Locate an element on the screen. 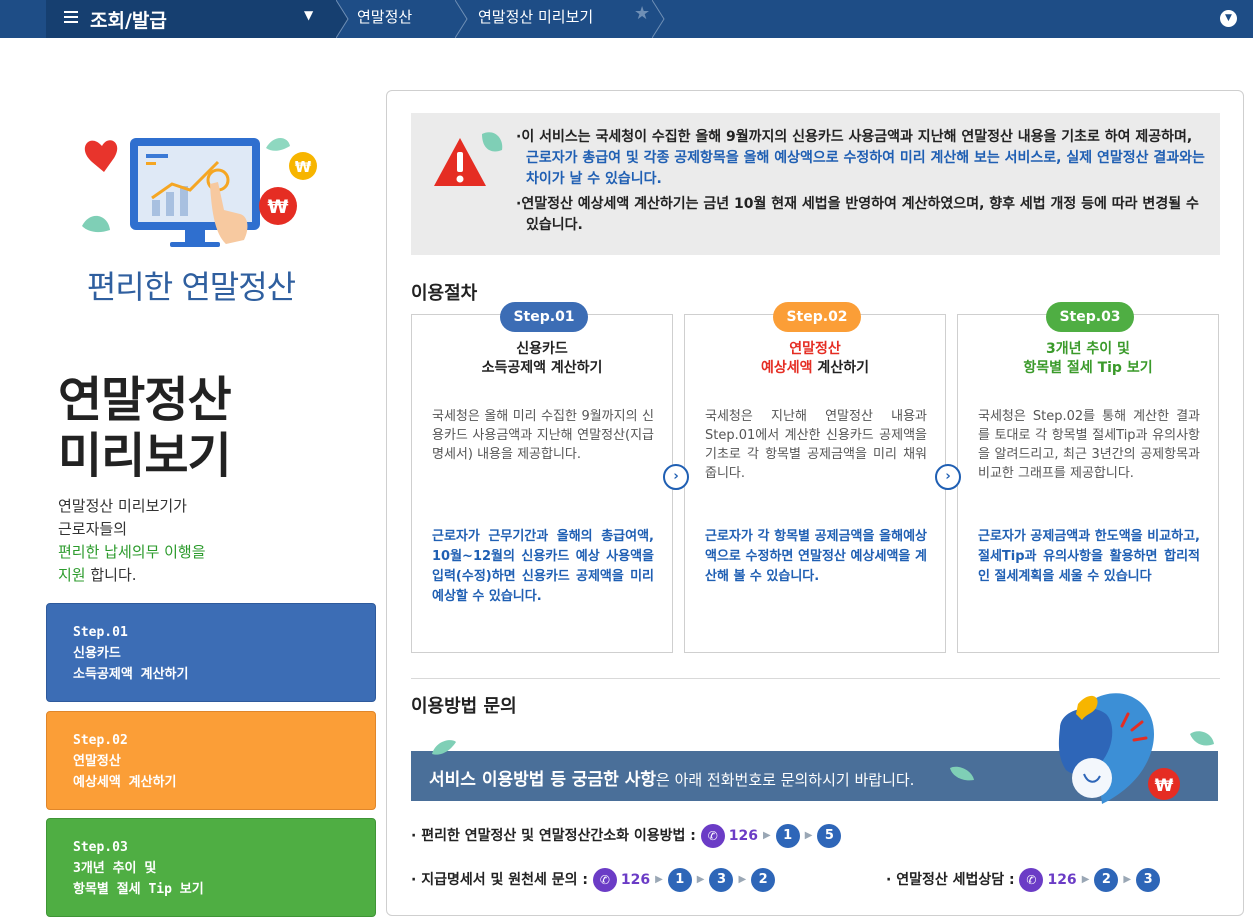 The image size is (1253, 920). phone-support-illustration: ₩ is located at coordinates (1136, 748).